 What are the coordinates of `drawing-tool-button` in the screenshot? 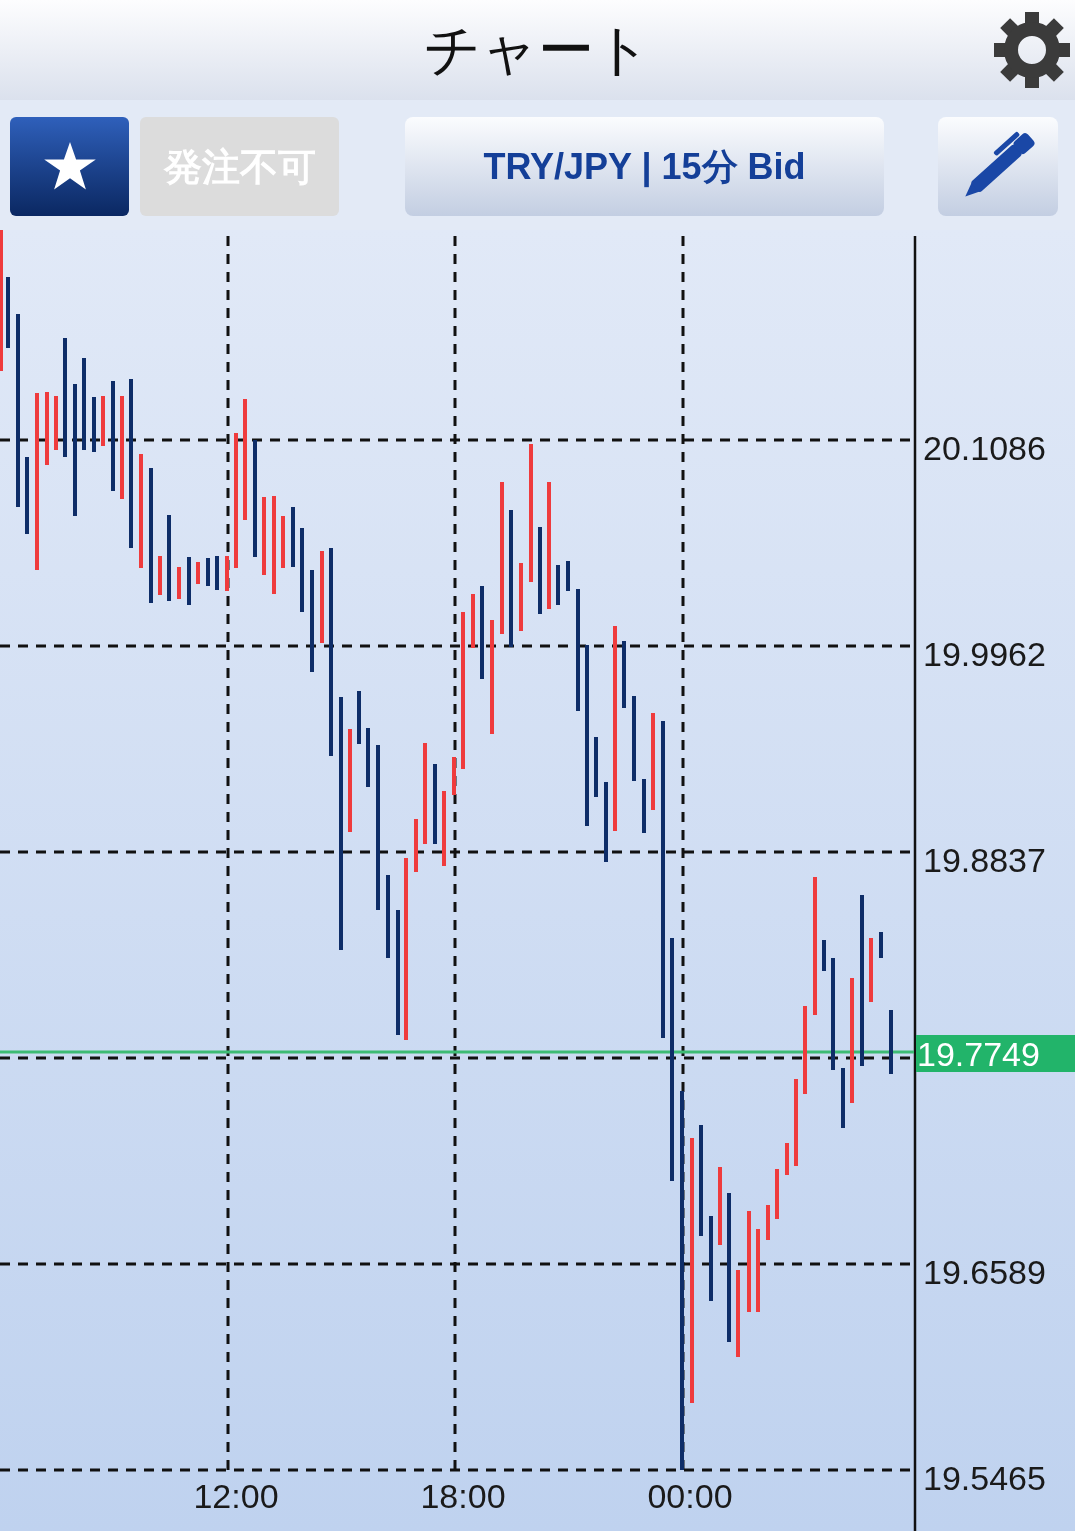 It's located at (998, 166).